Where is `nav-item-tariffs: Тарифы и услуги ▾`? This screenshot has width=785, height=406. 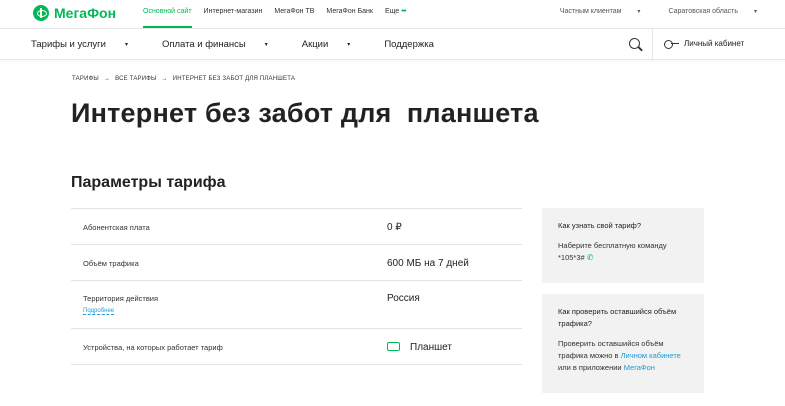
nav-item-tariffs: Тарифы и услуги ▾ is located at coordinates (88, 44).